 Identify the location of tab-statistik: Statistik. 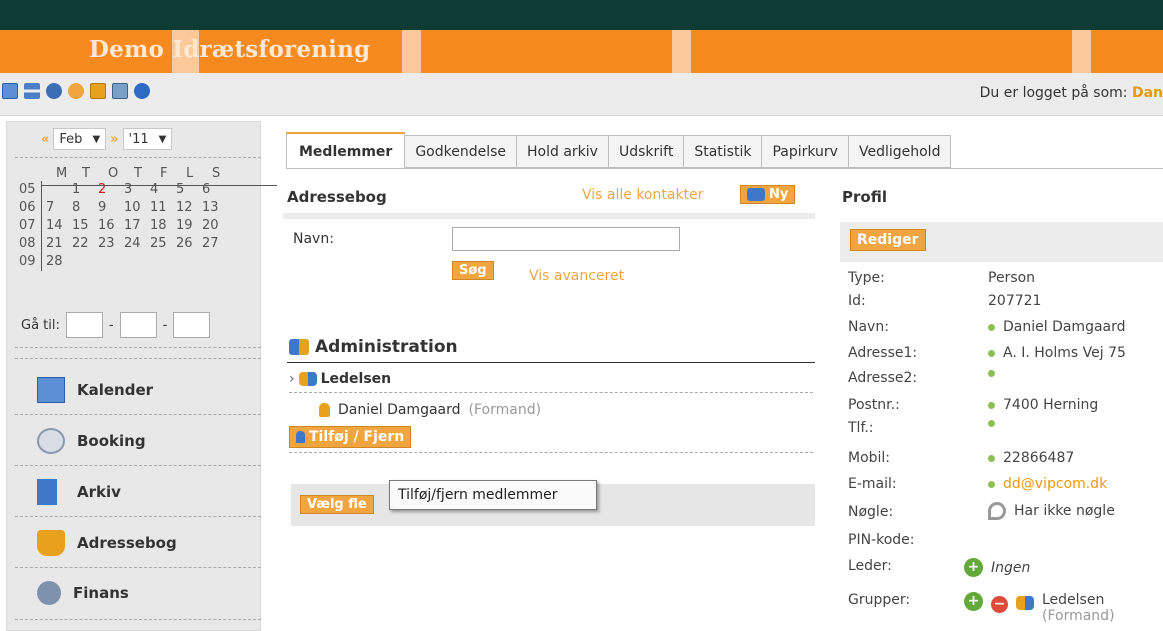
(723, 151).